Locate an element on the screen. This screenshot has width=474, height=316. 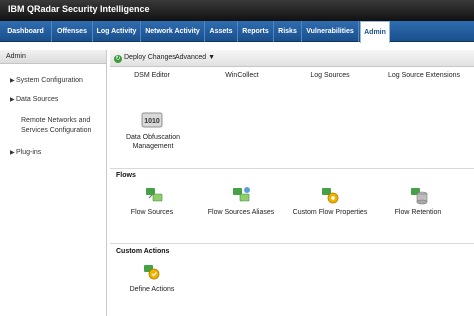
sidebar-item-plug-ins: ▶Plug-ins is located at coordinates (25, 152).